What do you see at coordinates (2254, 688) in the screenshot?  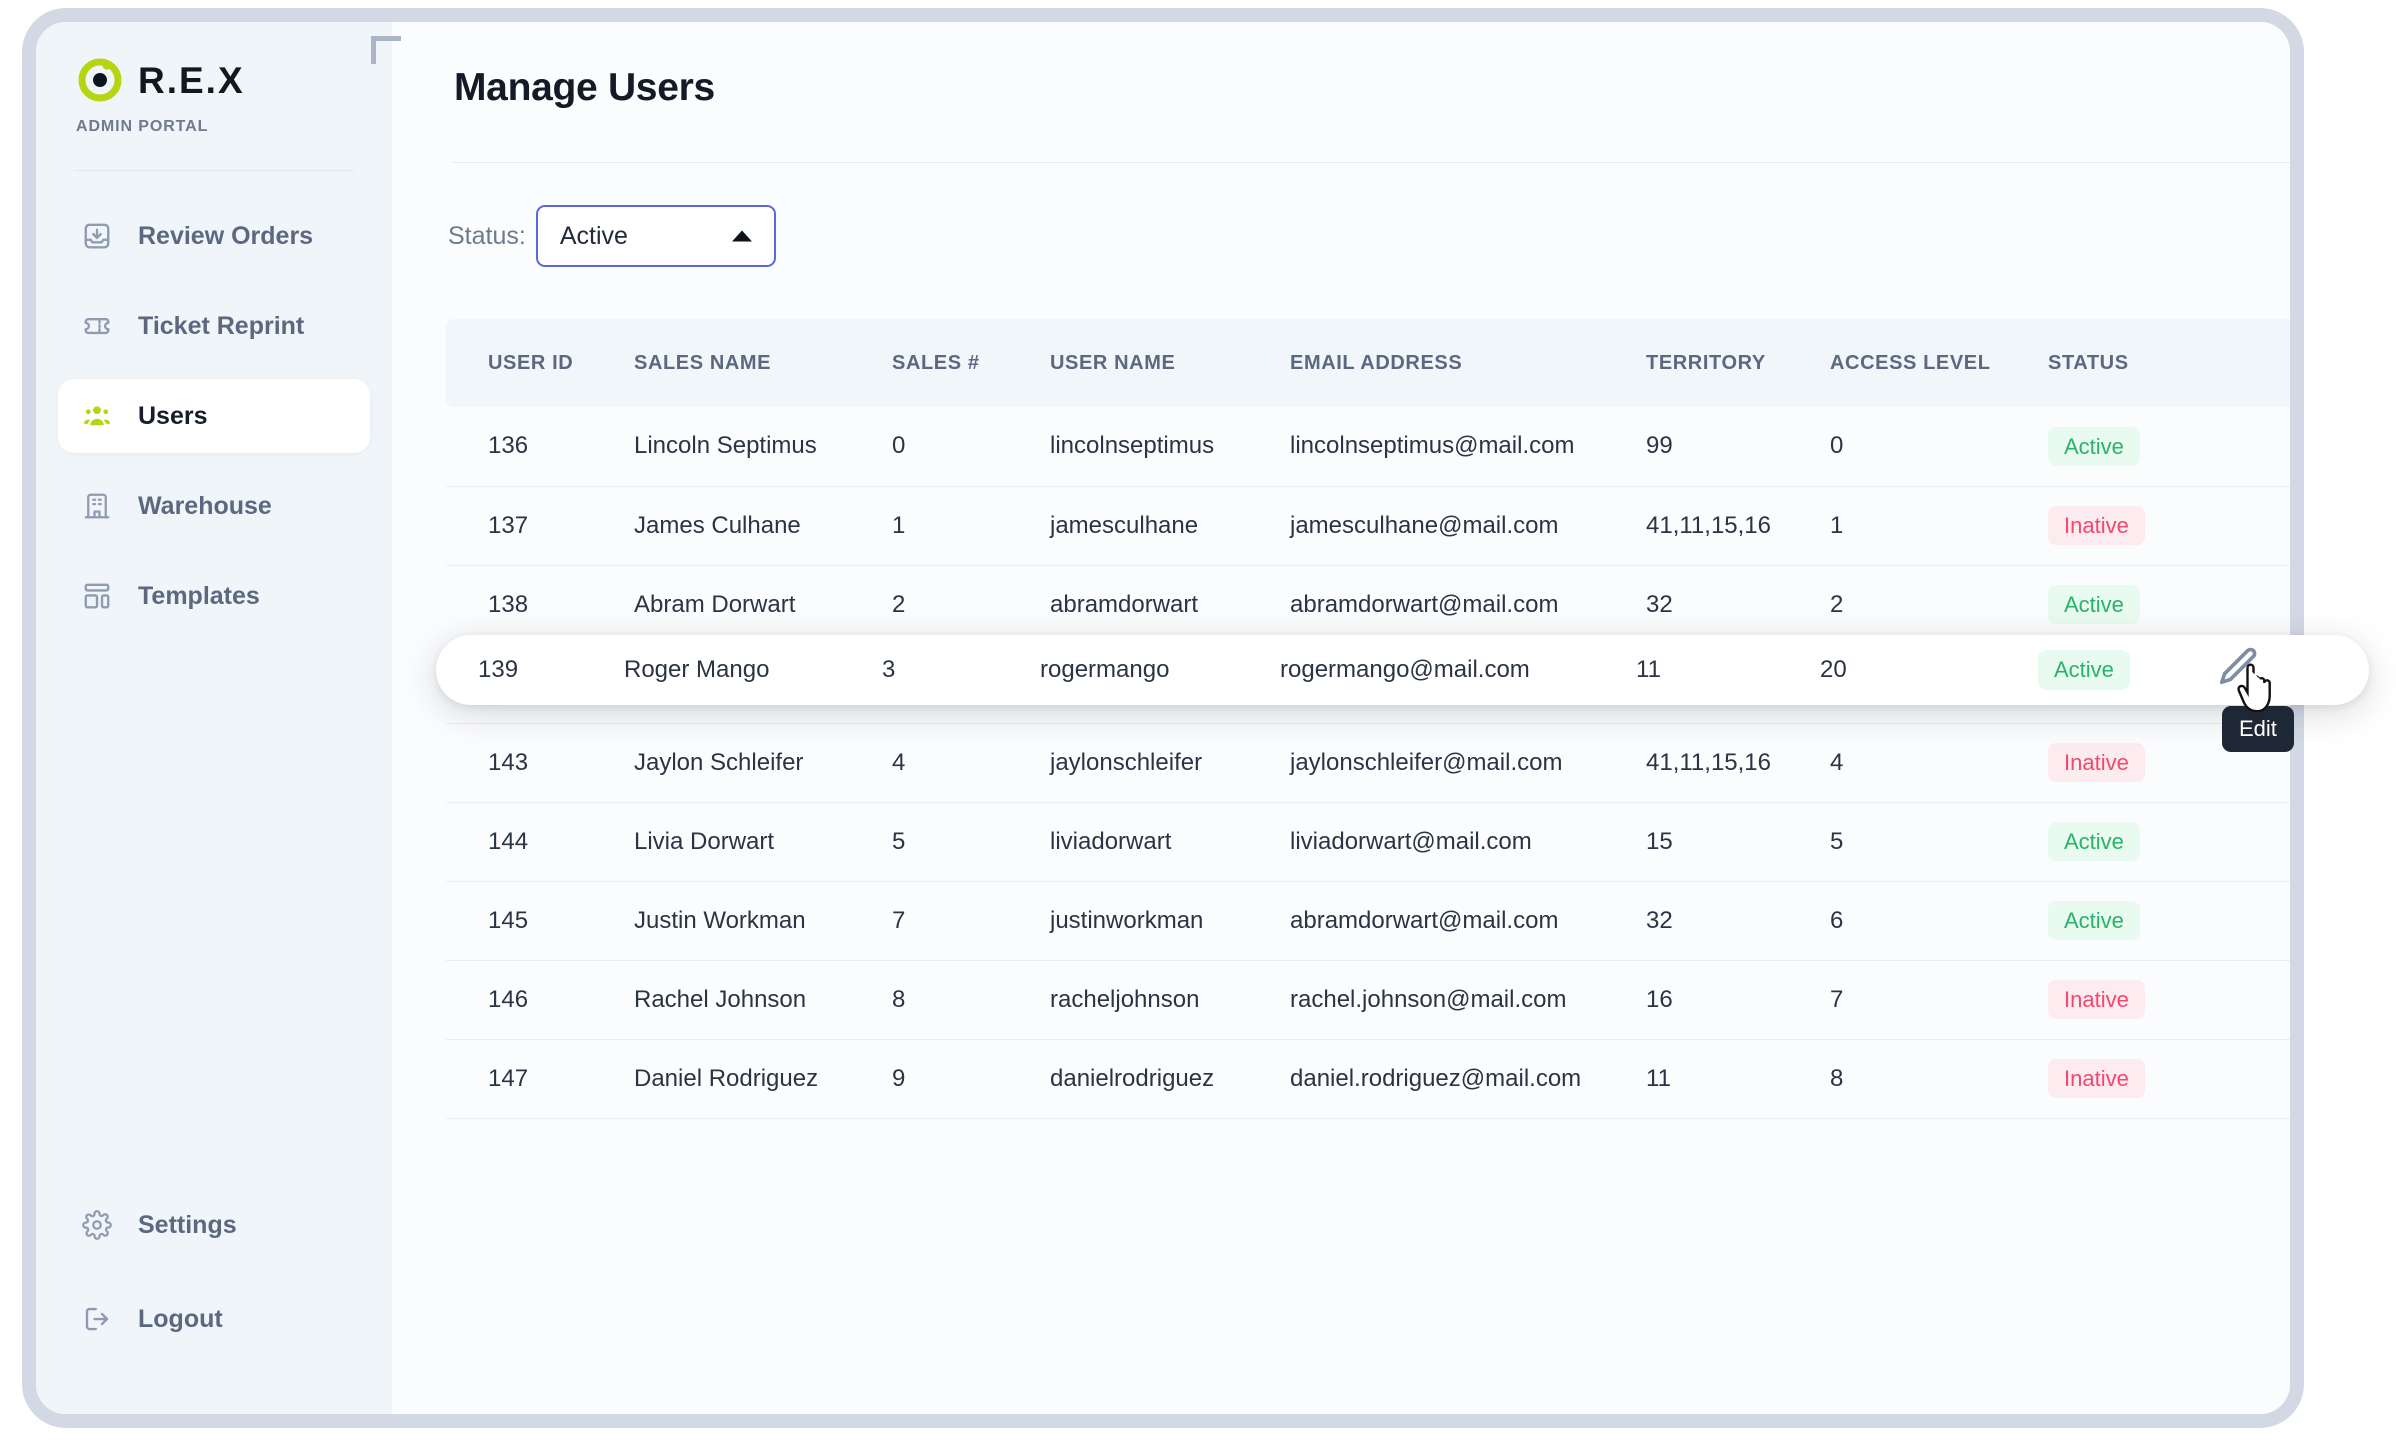 I see `hand-pointer-cursor` at bounding box center [2254, 688].